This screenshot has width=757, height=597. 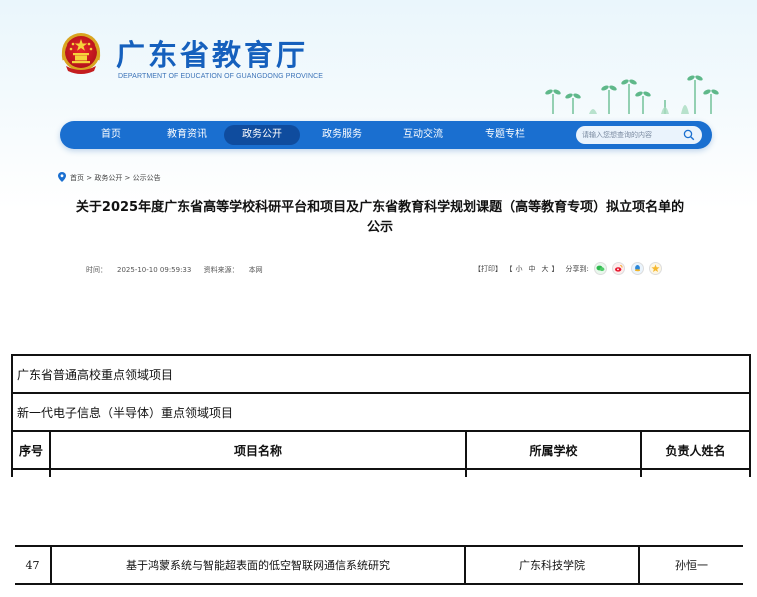 I want to click on font-medium-link: 中, so click(x=532, y=269).